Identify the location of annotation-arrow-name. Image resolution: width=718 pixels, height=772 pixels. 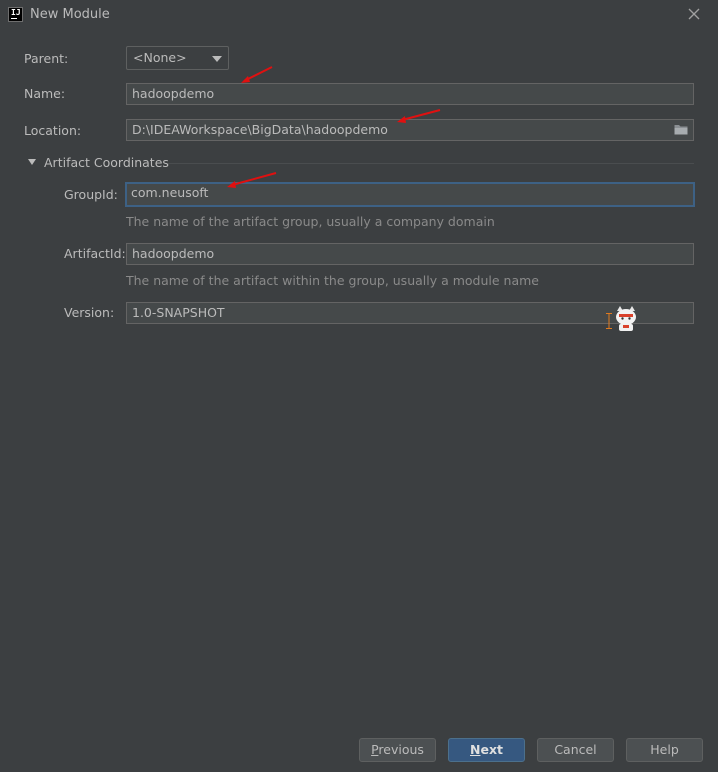
(257, 74).